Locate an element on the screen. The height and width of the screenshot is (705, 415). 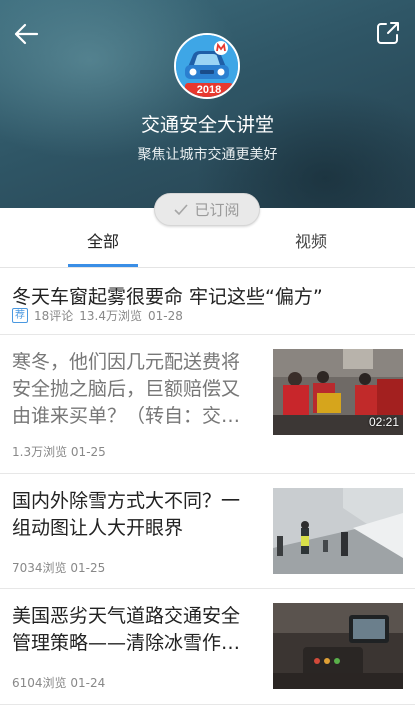
check-icon is located at coordinates (181, 209).